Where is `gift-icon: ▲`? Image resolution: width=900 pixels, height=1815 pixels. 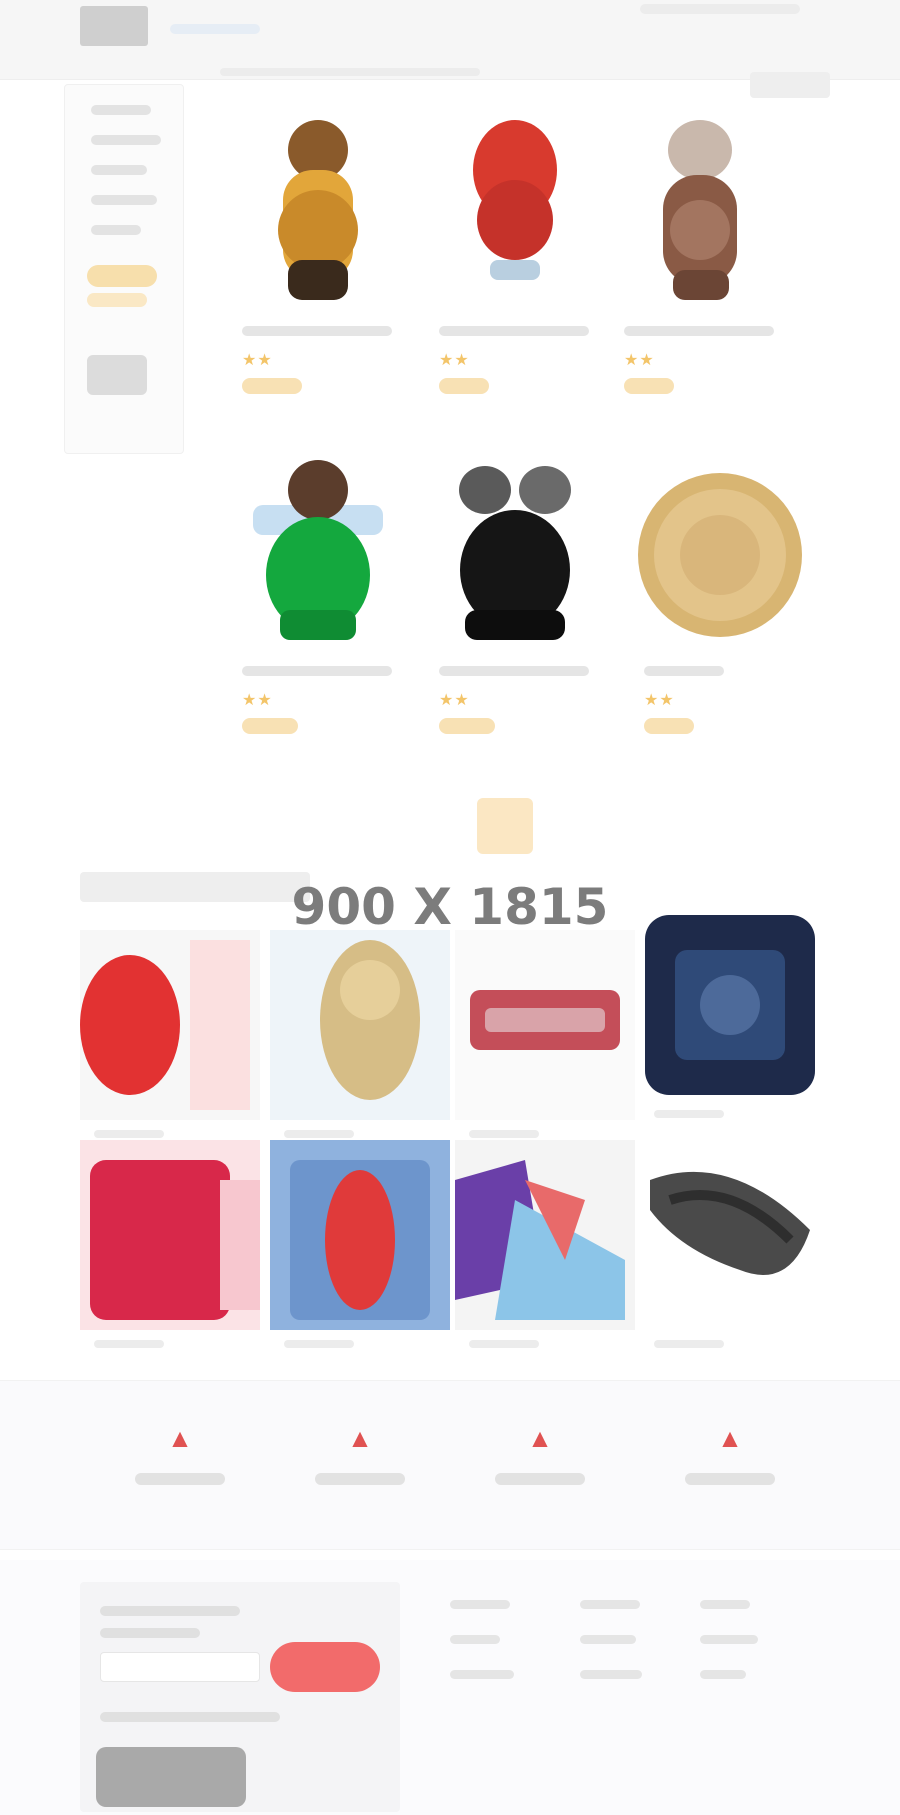 gift-icon: ▲ is located at coordinates (360, 1437).